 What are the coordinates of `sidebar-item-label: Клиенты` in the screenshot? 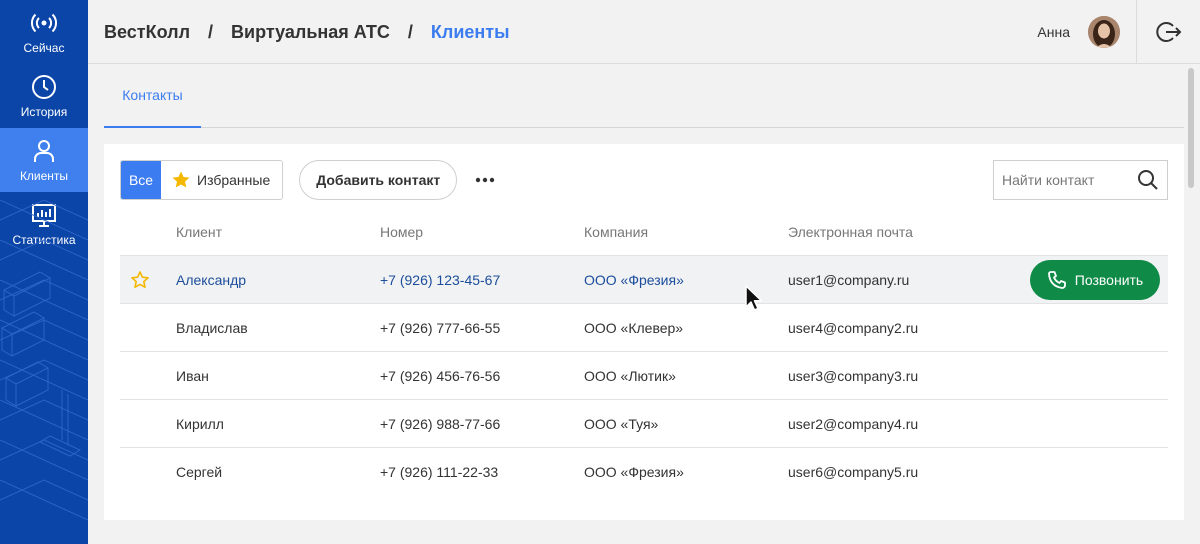 It's located at (44, 176).